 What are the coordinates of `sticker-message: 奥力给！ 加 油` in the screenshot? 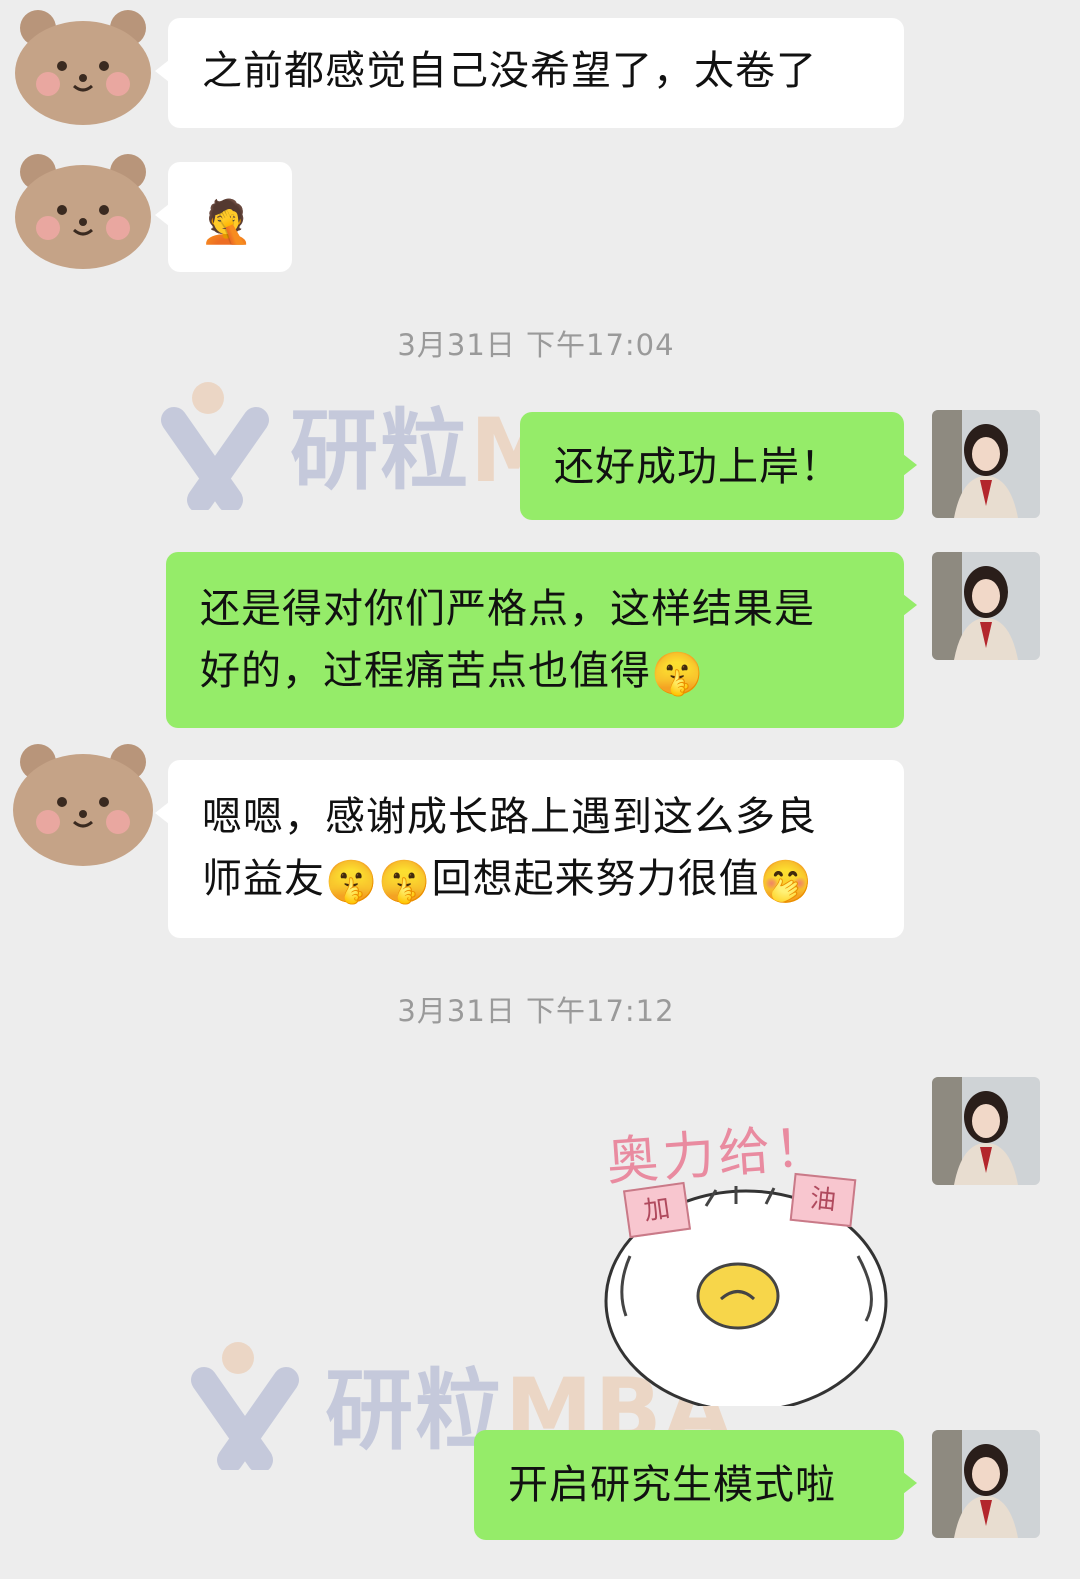 It's located at (746, 1261).